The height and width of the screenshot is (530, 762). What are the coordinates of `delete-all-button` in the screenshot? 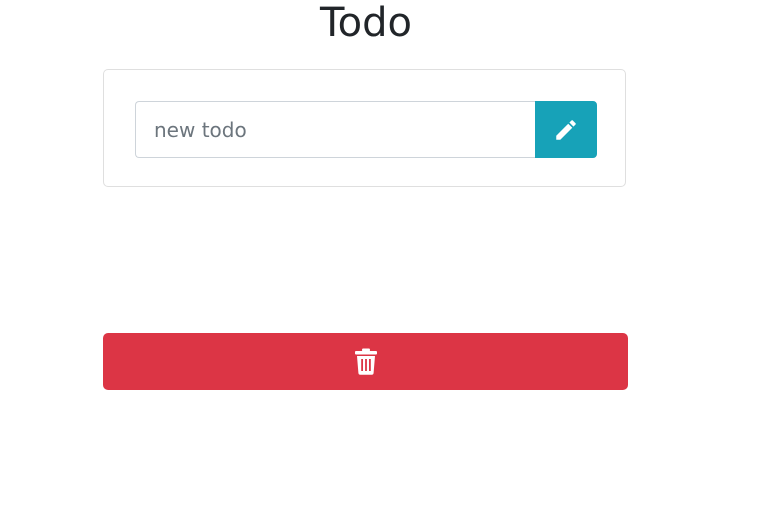 It's located at (365, 361).